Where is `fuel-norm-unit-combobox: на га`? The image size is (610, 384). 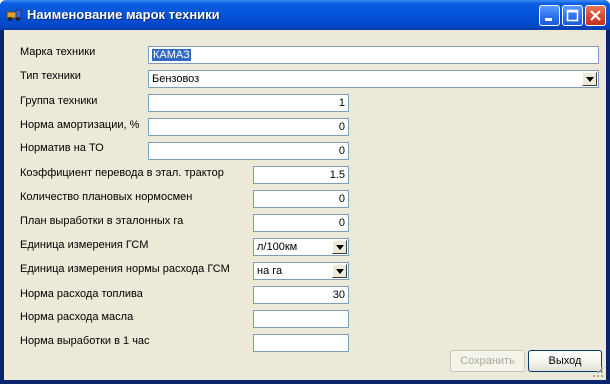
fuel-norm-unit-combobox: на га is located at coordinates (301, 271).